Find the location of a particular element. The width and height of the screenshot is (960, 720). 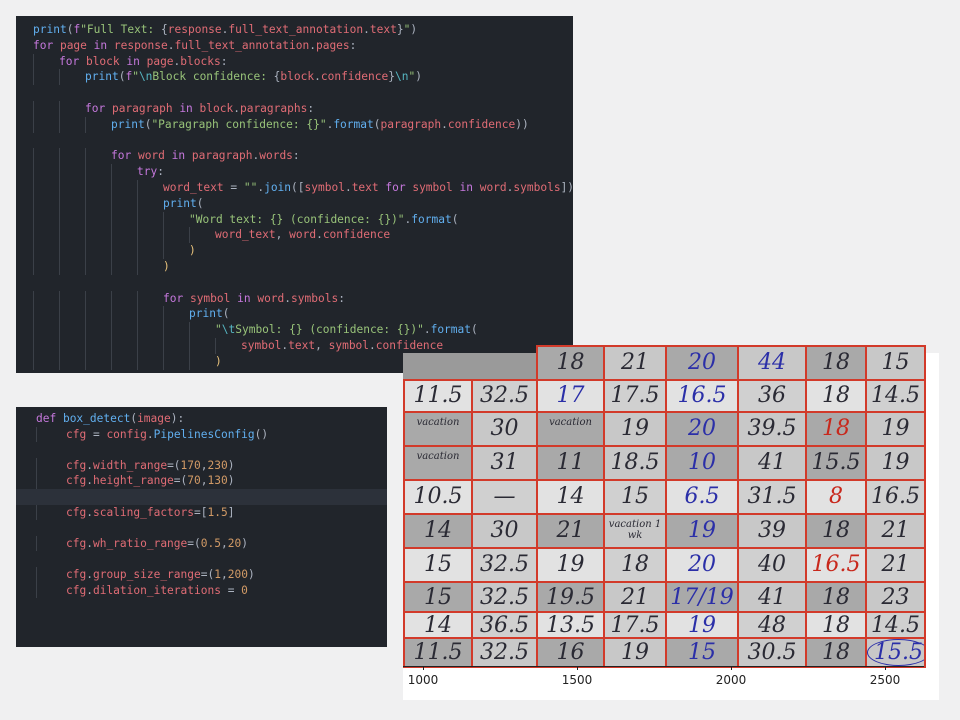

cell-value: 8 is located at coordinates (836, 496).